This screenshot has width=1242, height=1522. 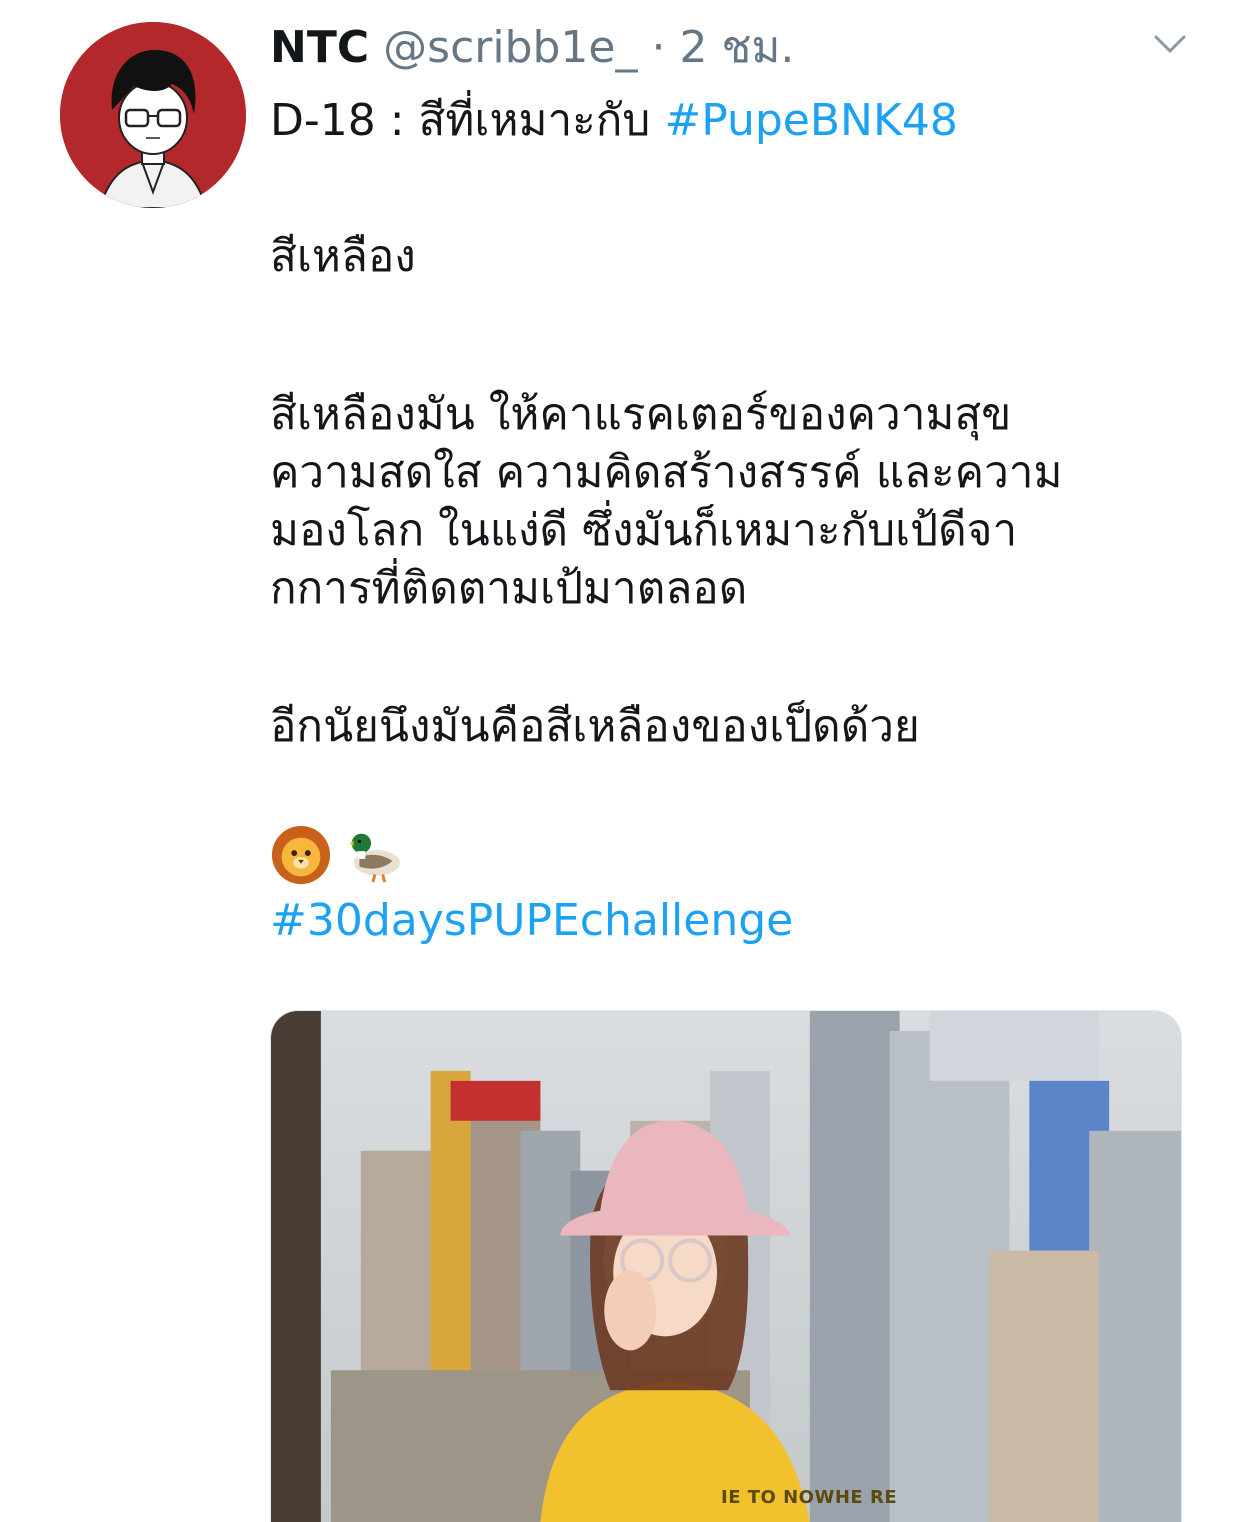 I want to click on hashtag-link: #30daysPUPEchallenge, so click(x=735, y=921).